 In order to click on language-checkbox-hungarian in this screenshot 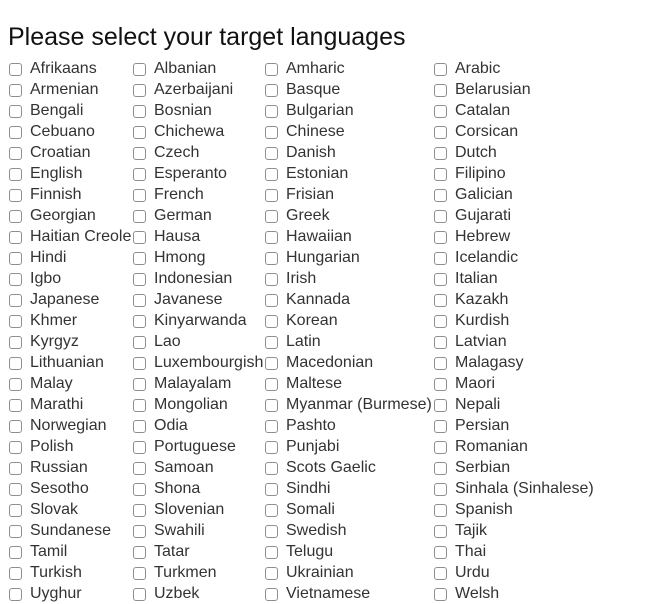, I will do `click(271, 258)`.